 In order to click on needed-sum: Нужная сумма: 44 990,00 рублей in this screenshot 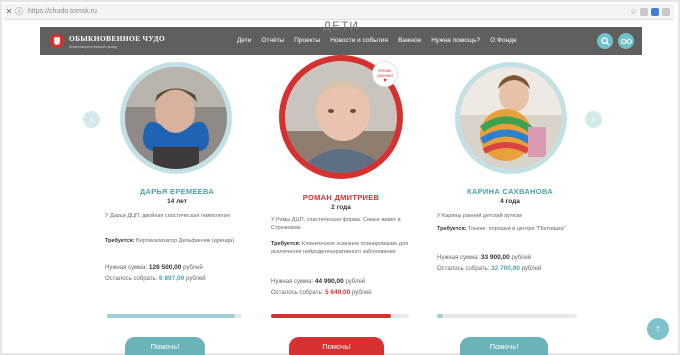, I will do `click(318, 281)`.